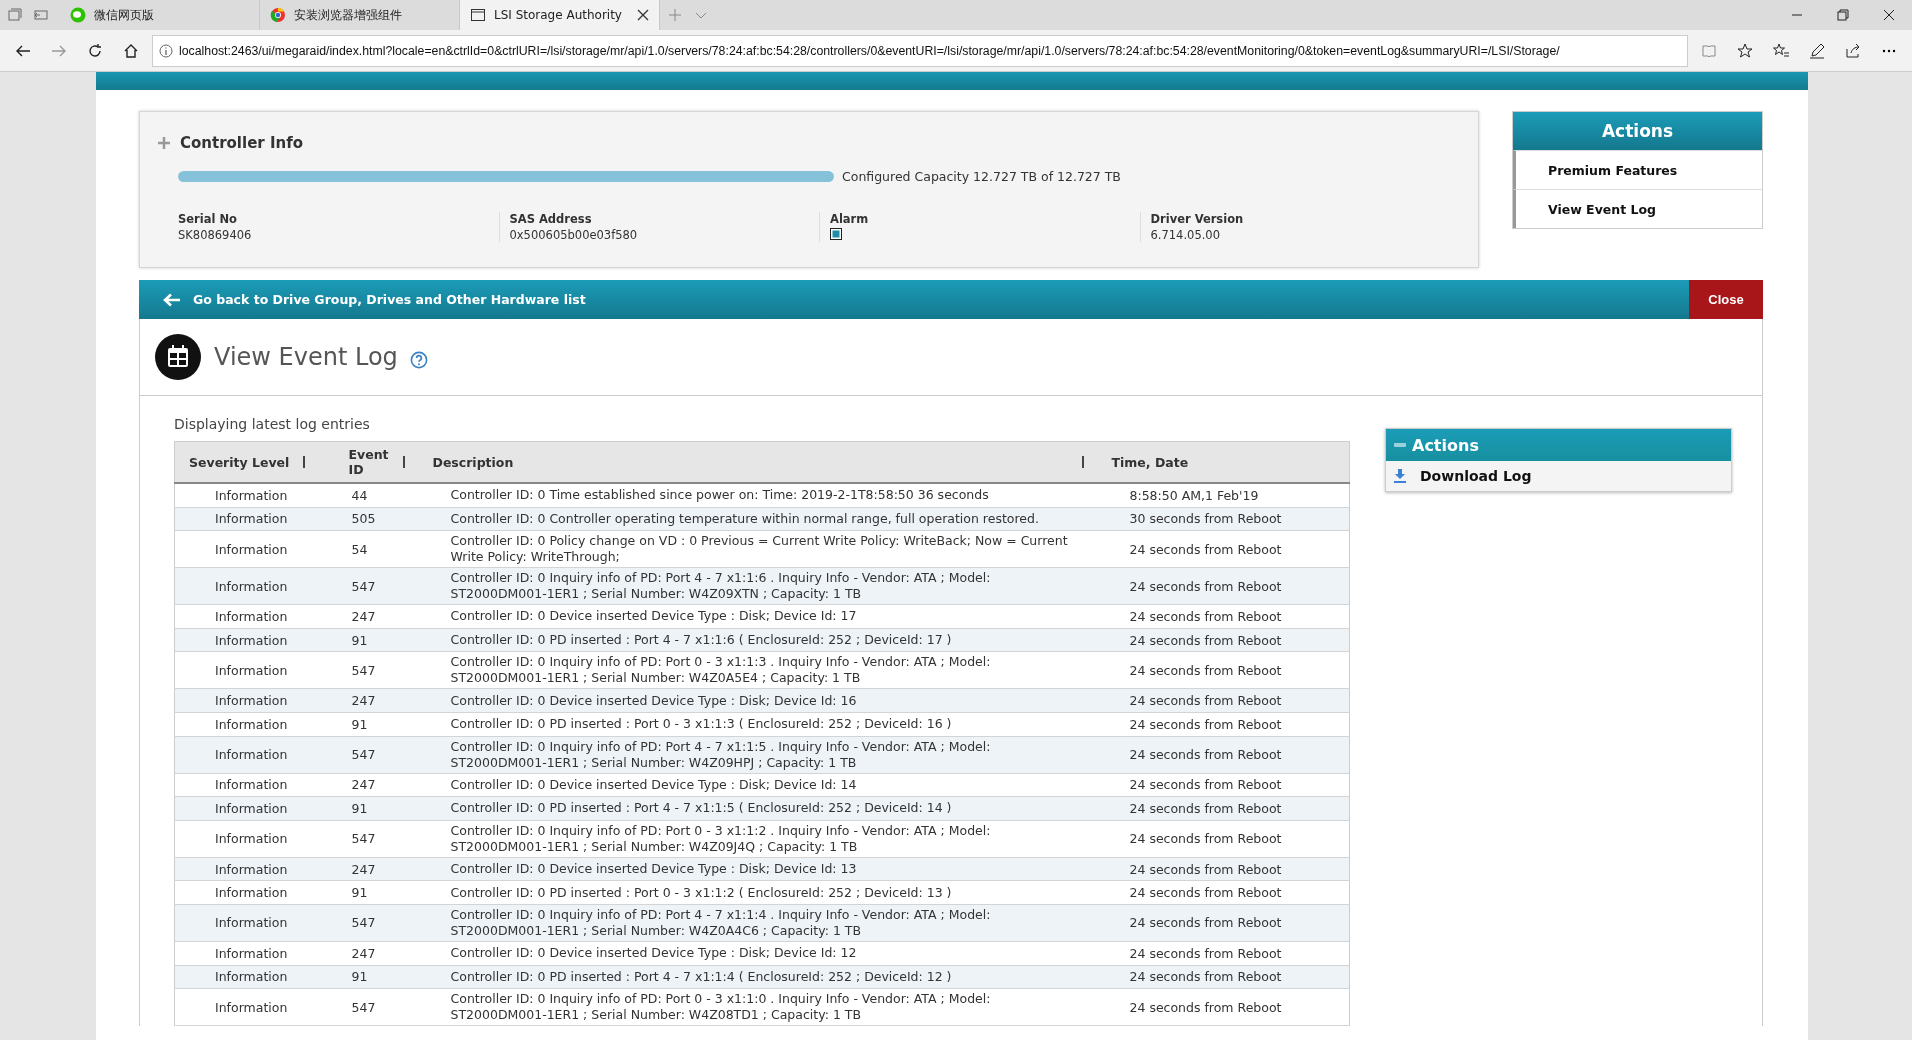 The height and width of the screenshot is (1040, 1912). I want to click on table-cell-text: Controller ID: 0 Inquiry info of PD: Port 4 - 7 x1:1:6 . Inquiry Info - Vendor: ATA ; Model: ST2000DM001-1ER1 ; Serial Number: W4Z09XTN ; Capacity: 1 TB, so click(721, 586).